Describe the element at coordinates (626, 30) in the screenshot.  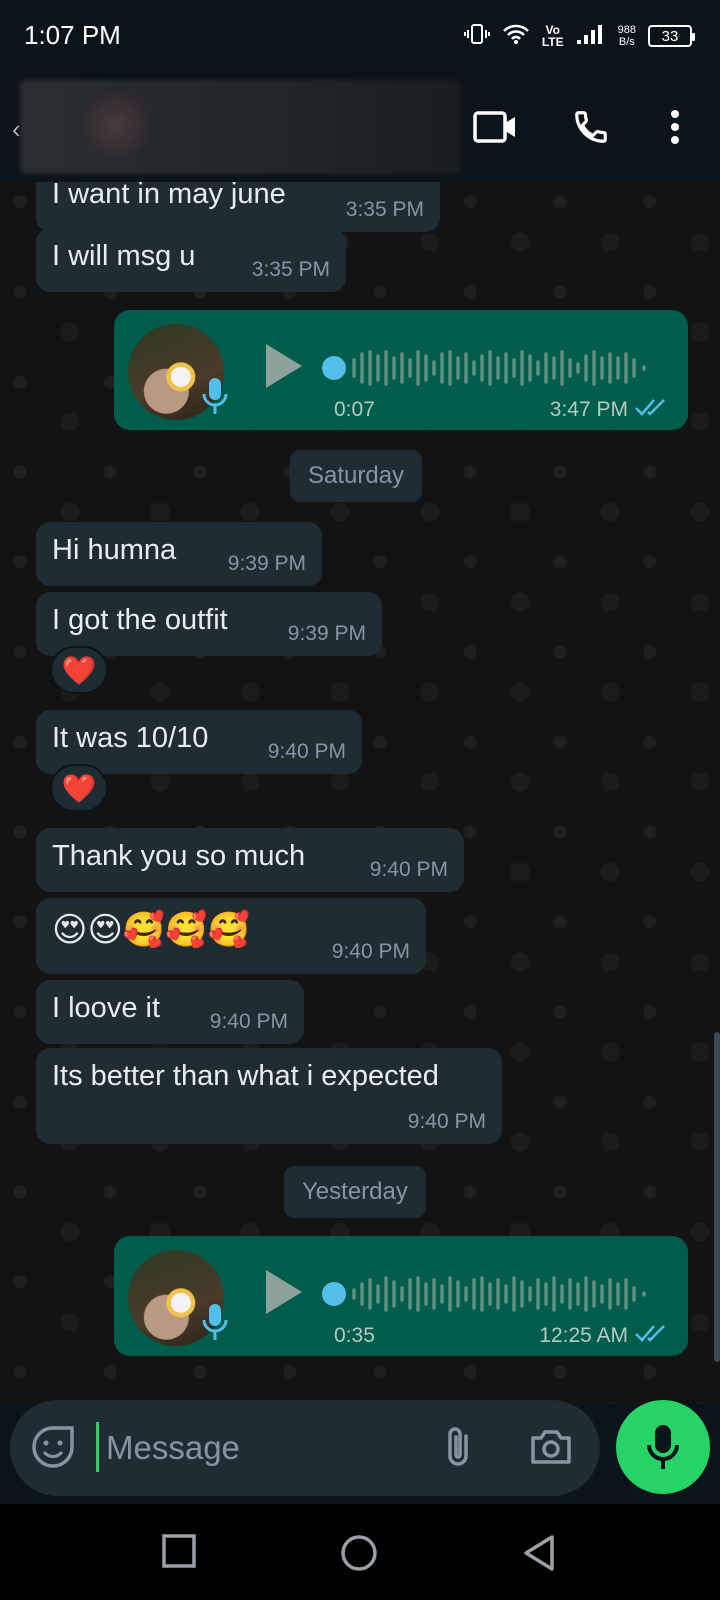
I see `speed-value: 988` at that location.